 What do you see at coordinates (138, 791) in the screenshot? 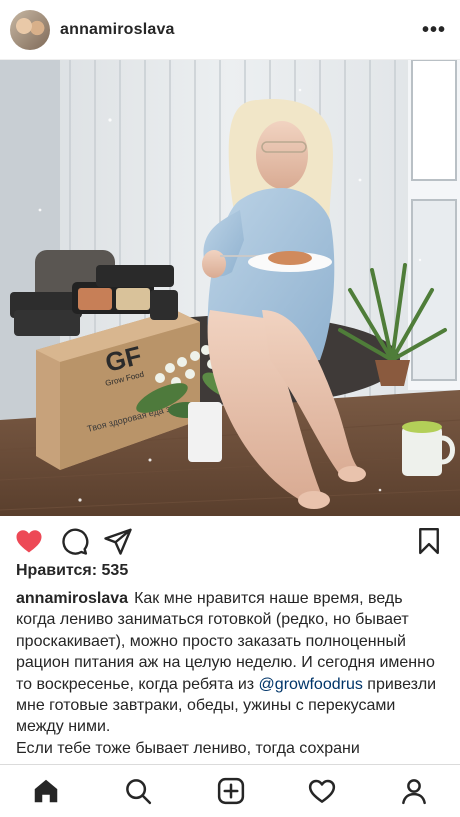
I see `search-icon` at bounding box center [138, 791].